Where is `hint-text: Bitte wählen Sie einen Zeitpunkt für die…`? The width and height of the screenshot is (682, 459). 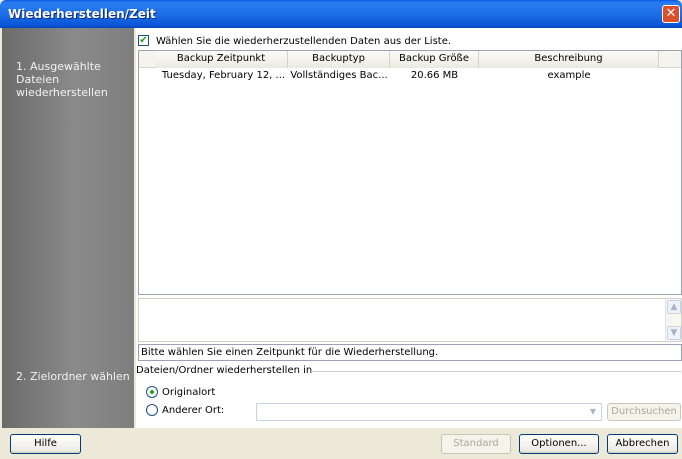 hint-text: Bitte wählen Sie einen Zeitpunkt für die… is located at coordinates (410, 352).